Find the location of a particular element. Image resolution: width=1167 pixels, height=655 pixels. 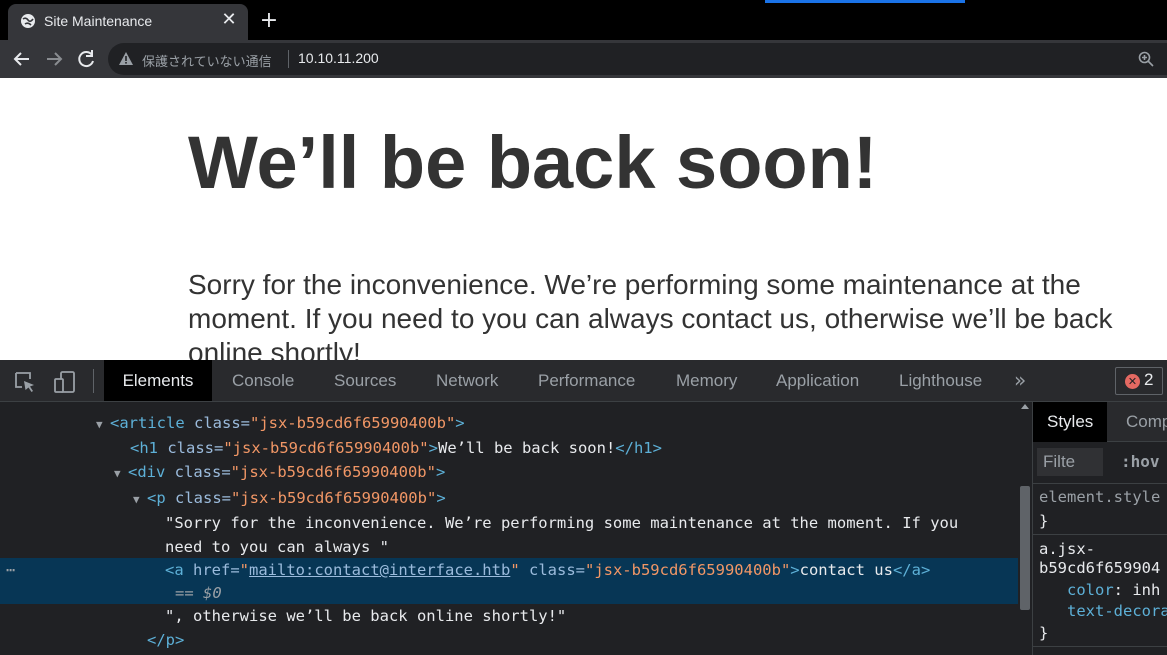

warning-triangle-icon is located at coordinates (126, 59).